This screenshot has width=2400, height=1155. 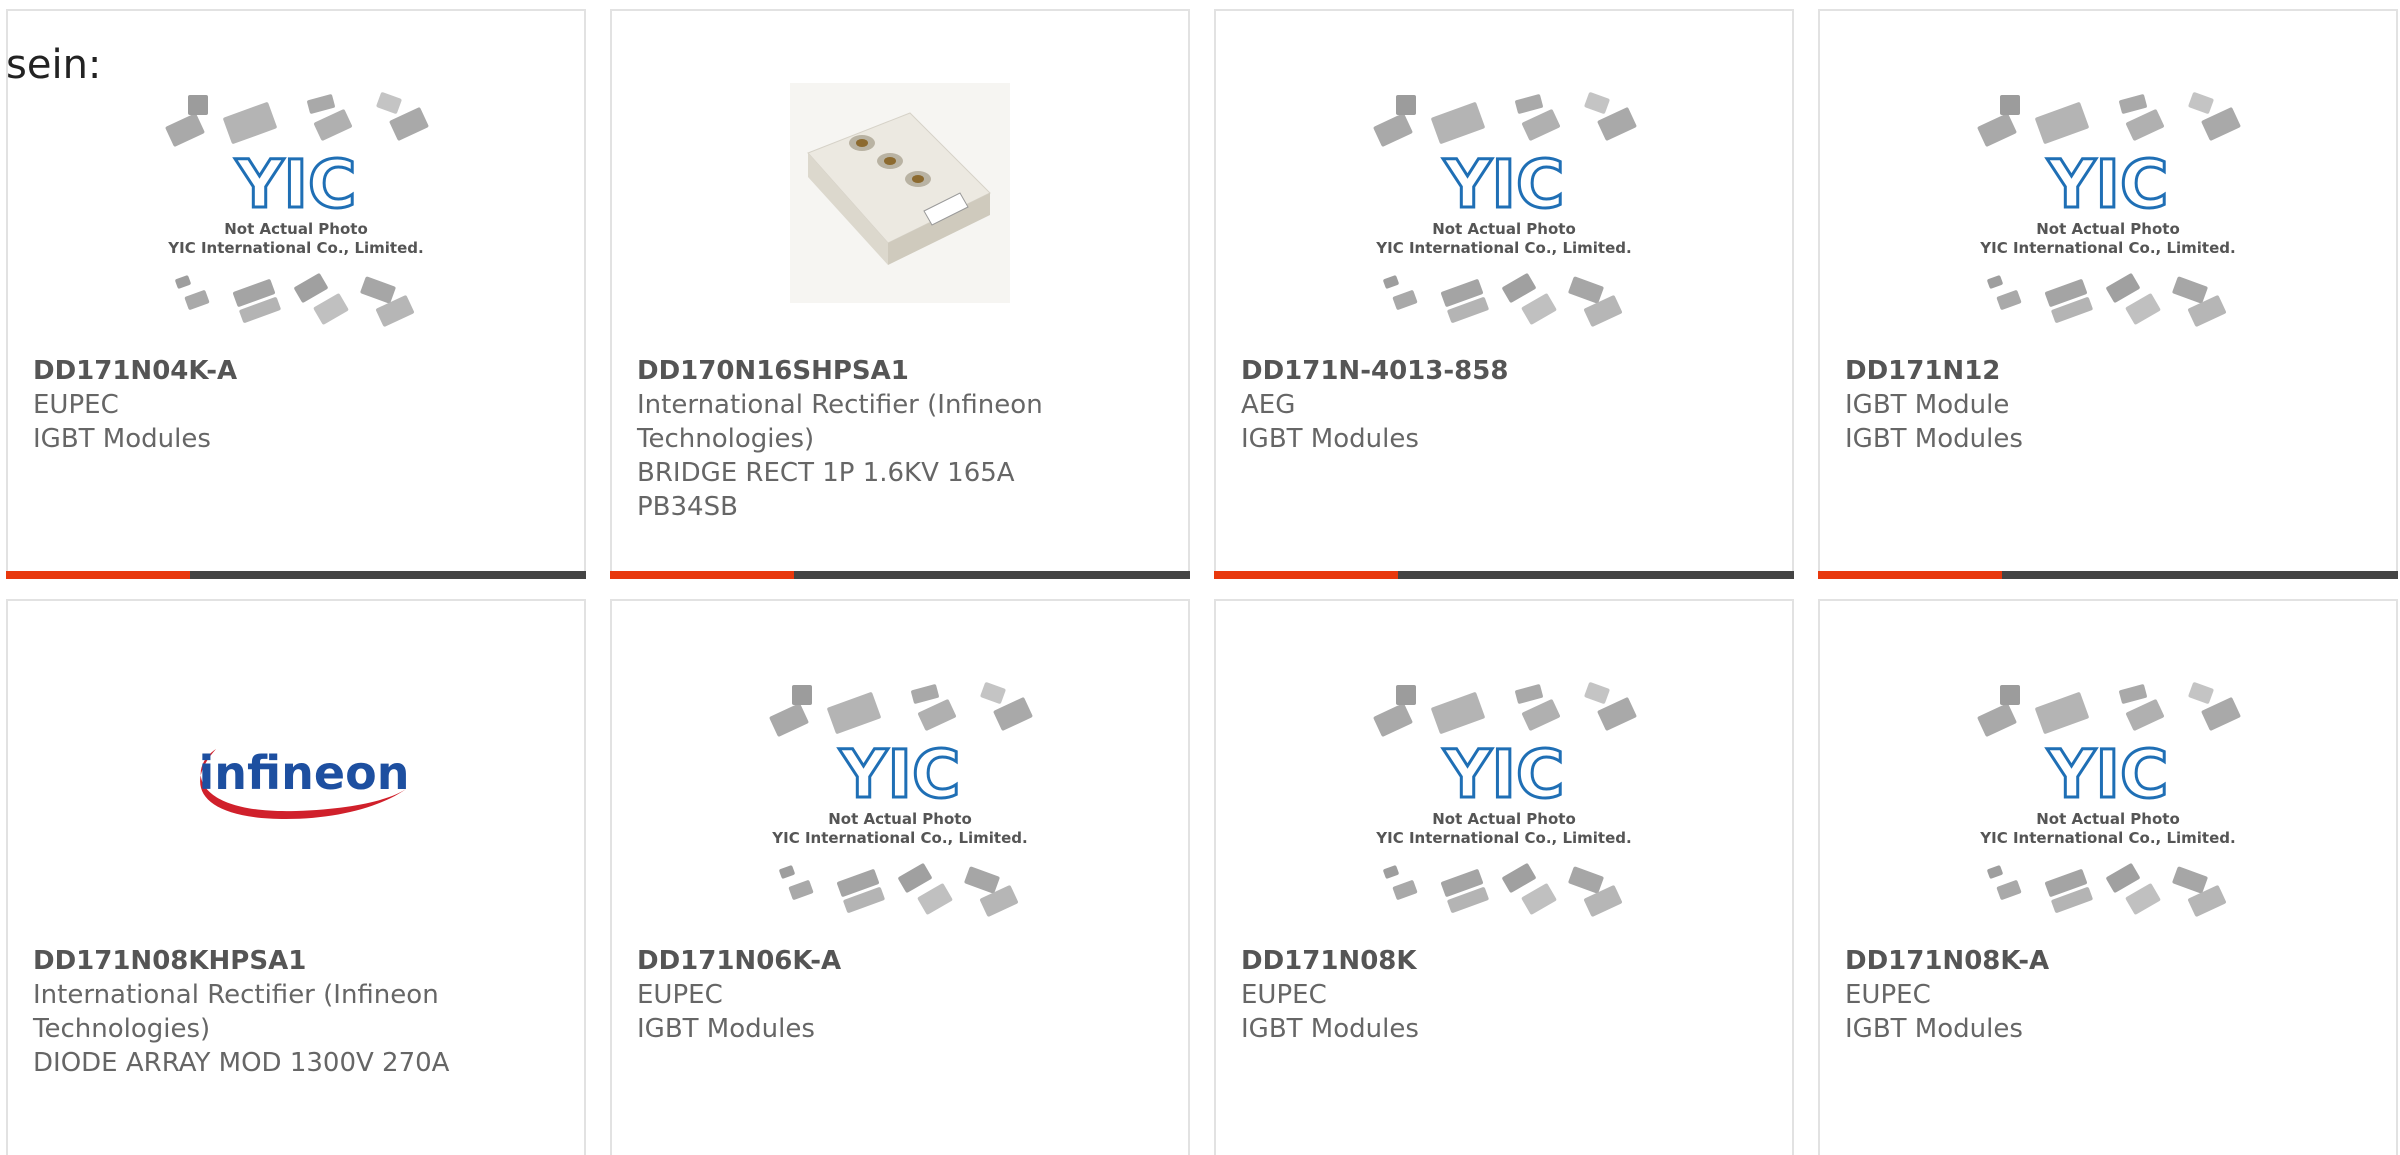 What do you see at coordinates (2100, 405) in the screenshot?
I see `product-info: DD171N12 IGBT Module IGBT Modules` at bounding box center [2100, 405].